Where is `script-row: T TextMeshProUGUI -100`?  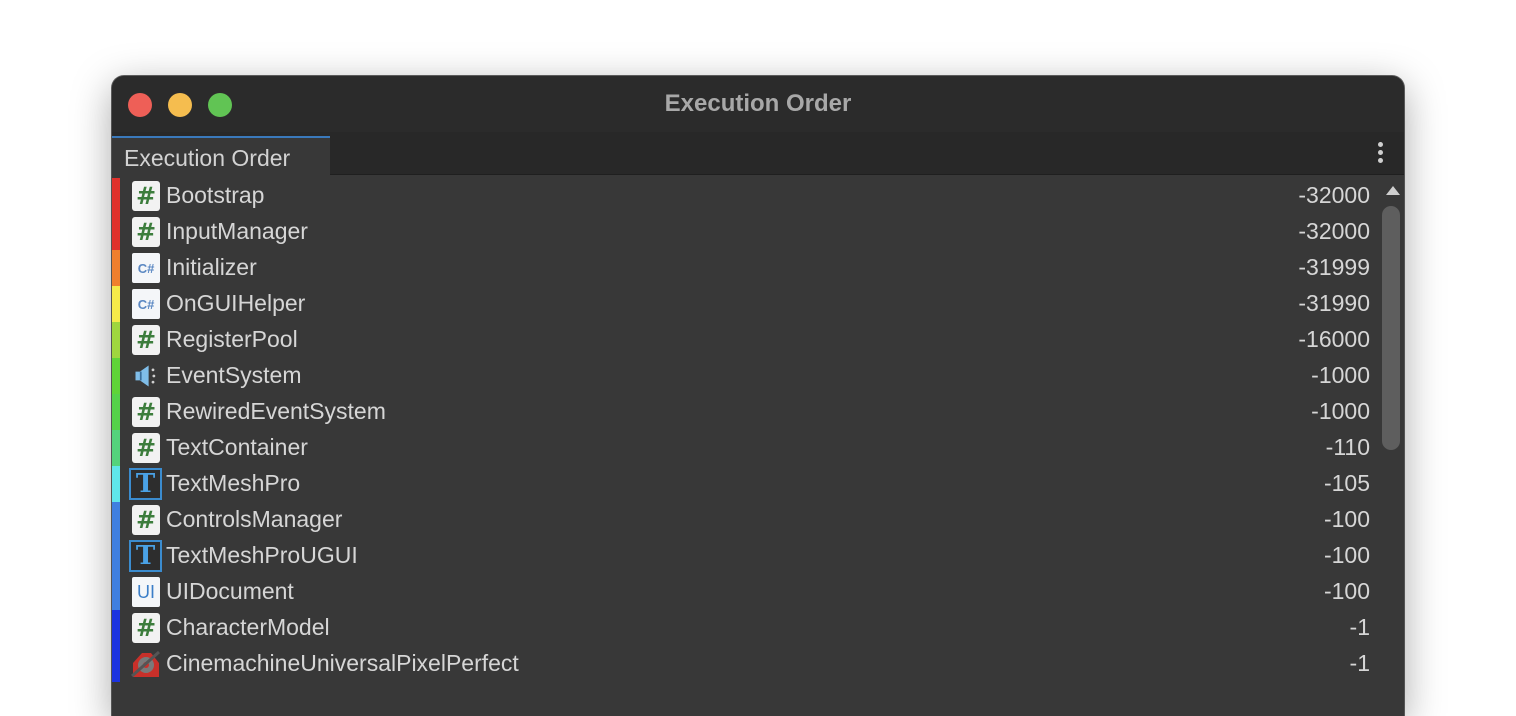
script-row: T TextMeshProUGUI -100 is located at coordinates (747, 556).